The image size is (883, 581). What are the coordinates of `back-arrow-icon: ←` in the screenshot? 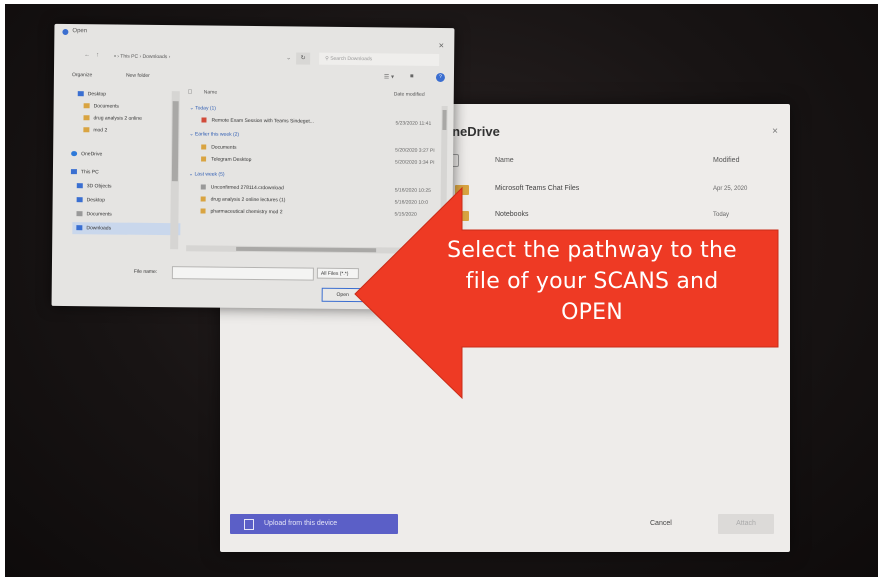 It's located at (87, 55).